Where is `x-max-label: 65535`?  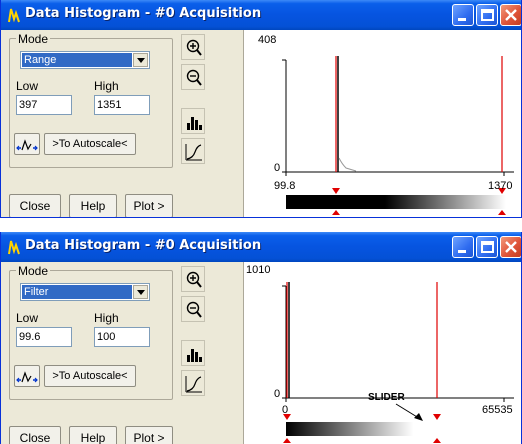 x-max-label: 65535 is located at coordinates (497, 410).